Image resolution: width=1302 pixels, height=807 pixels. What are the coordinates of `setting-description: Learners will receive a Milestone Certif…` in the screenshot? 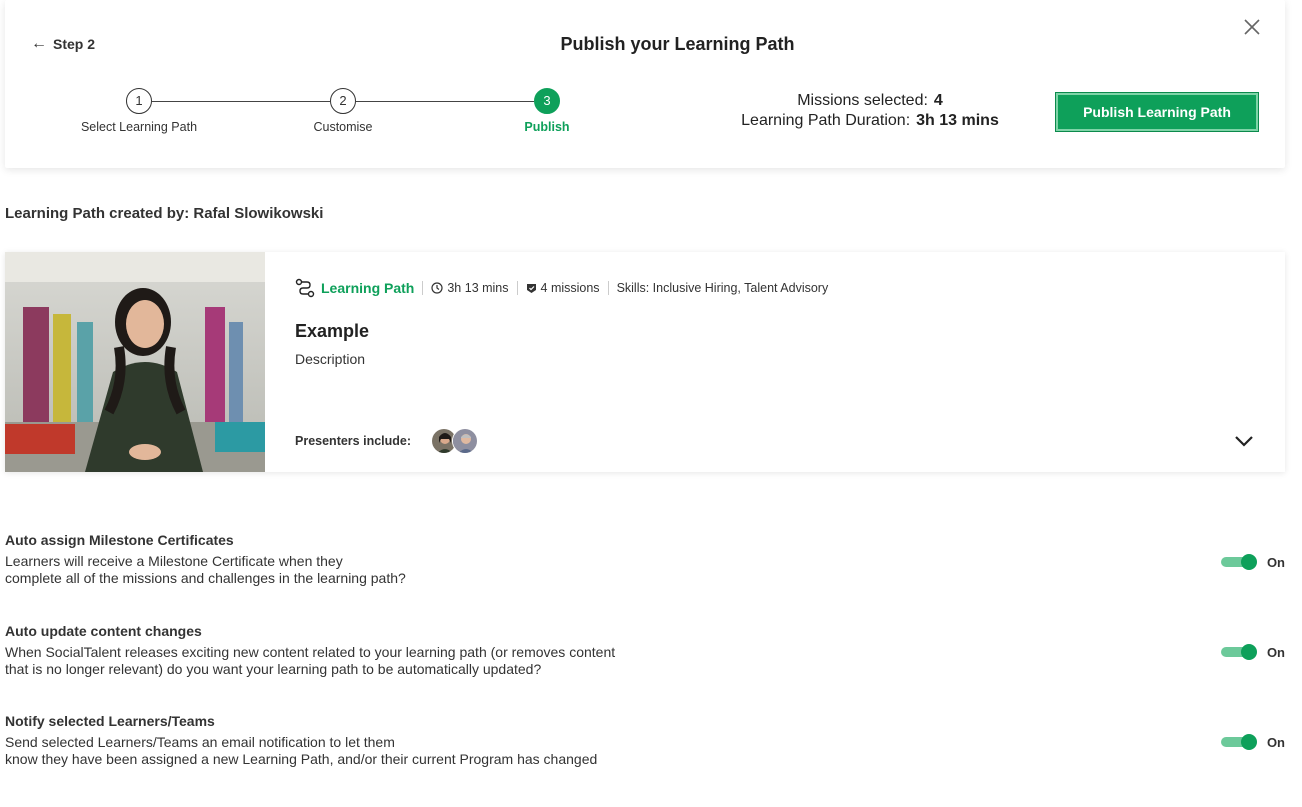 It's located at (645, 570).